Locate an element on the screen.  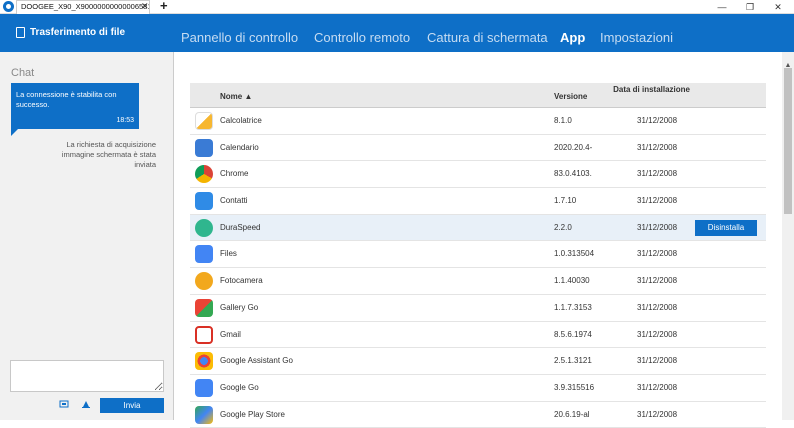
duraspeed-icon is located at coordinates (204, 227).